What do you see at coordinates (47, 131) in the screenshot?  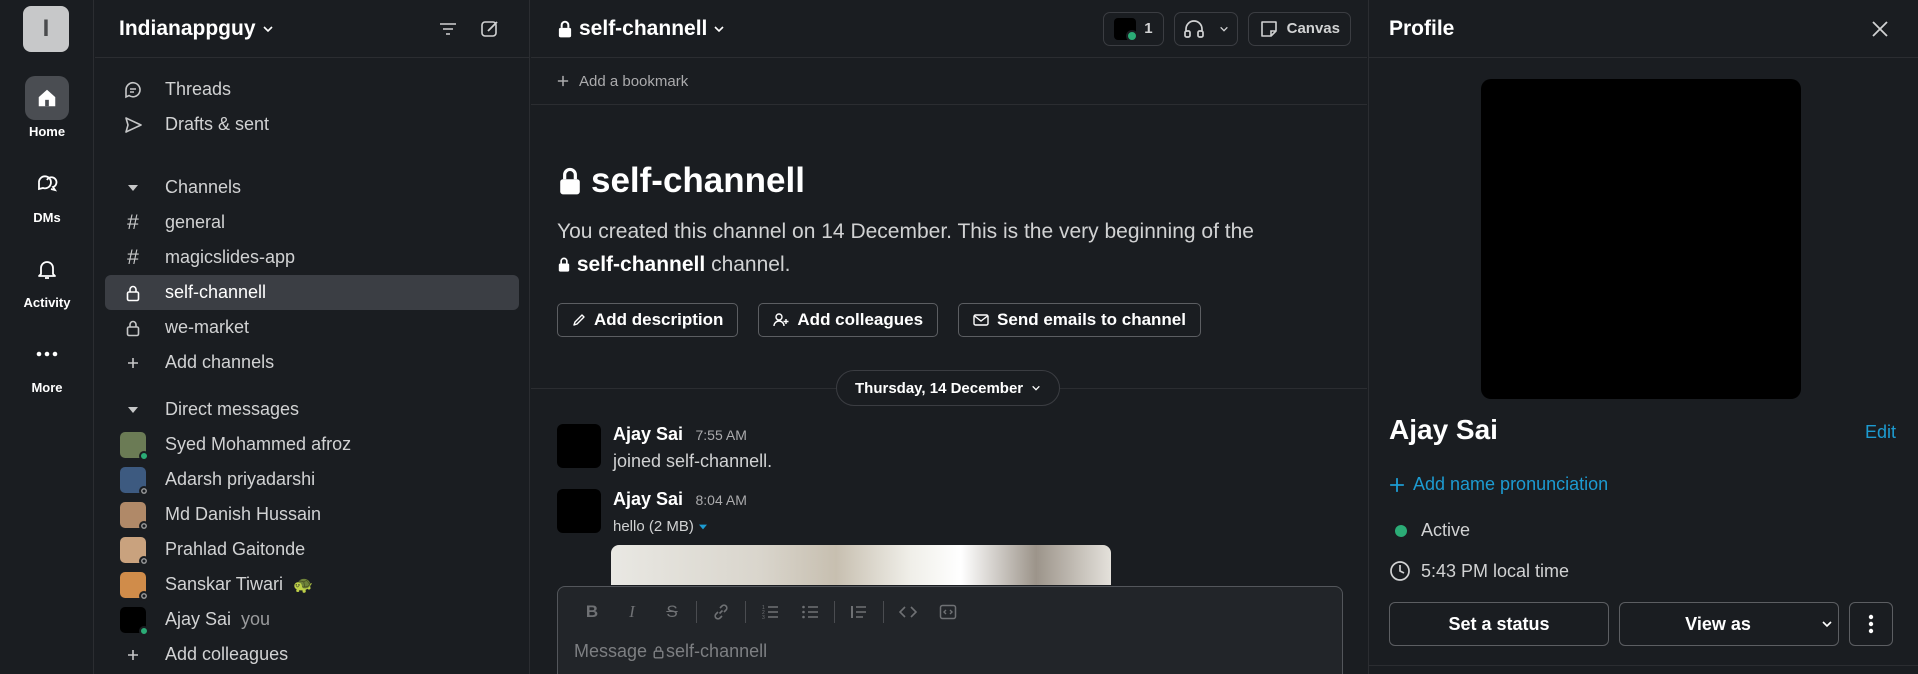 I see `rail-home-label: Home` at bounding box center [47, 131].